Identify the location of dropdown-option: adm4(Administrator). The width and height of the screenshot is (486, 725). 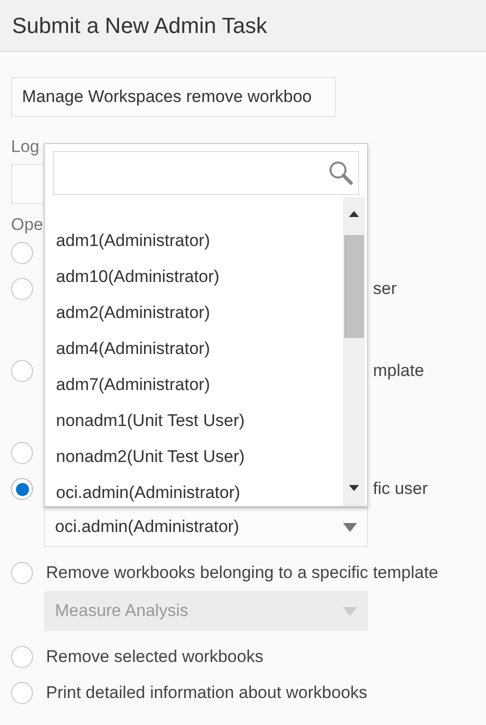
(193, 349).